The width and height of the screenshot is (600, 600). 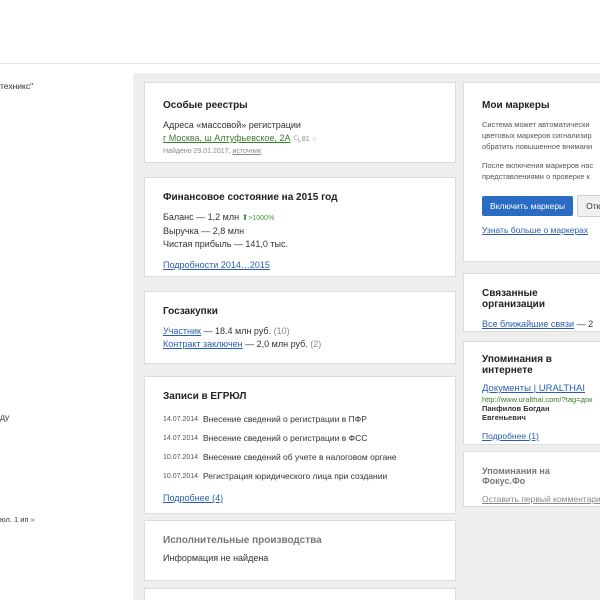 What do you see at coordinates (517, 365) in the screenshot?
I see `web-mentions-title: Упоминания в интернете` at bounding box center [517, 365].